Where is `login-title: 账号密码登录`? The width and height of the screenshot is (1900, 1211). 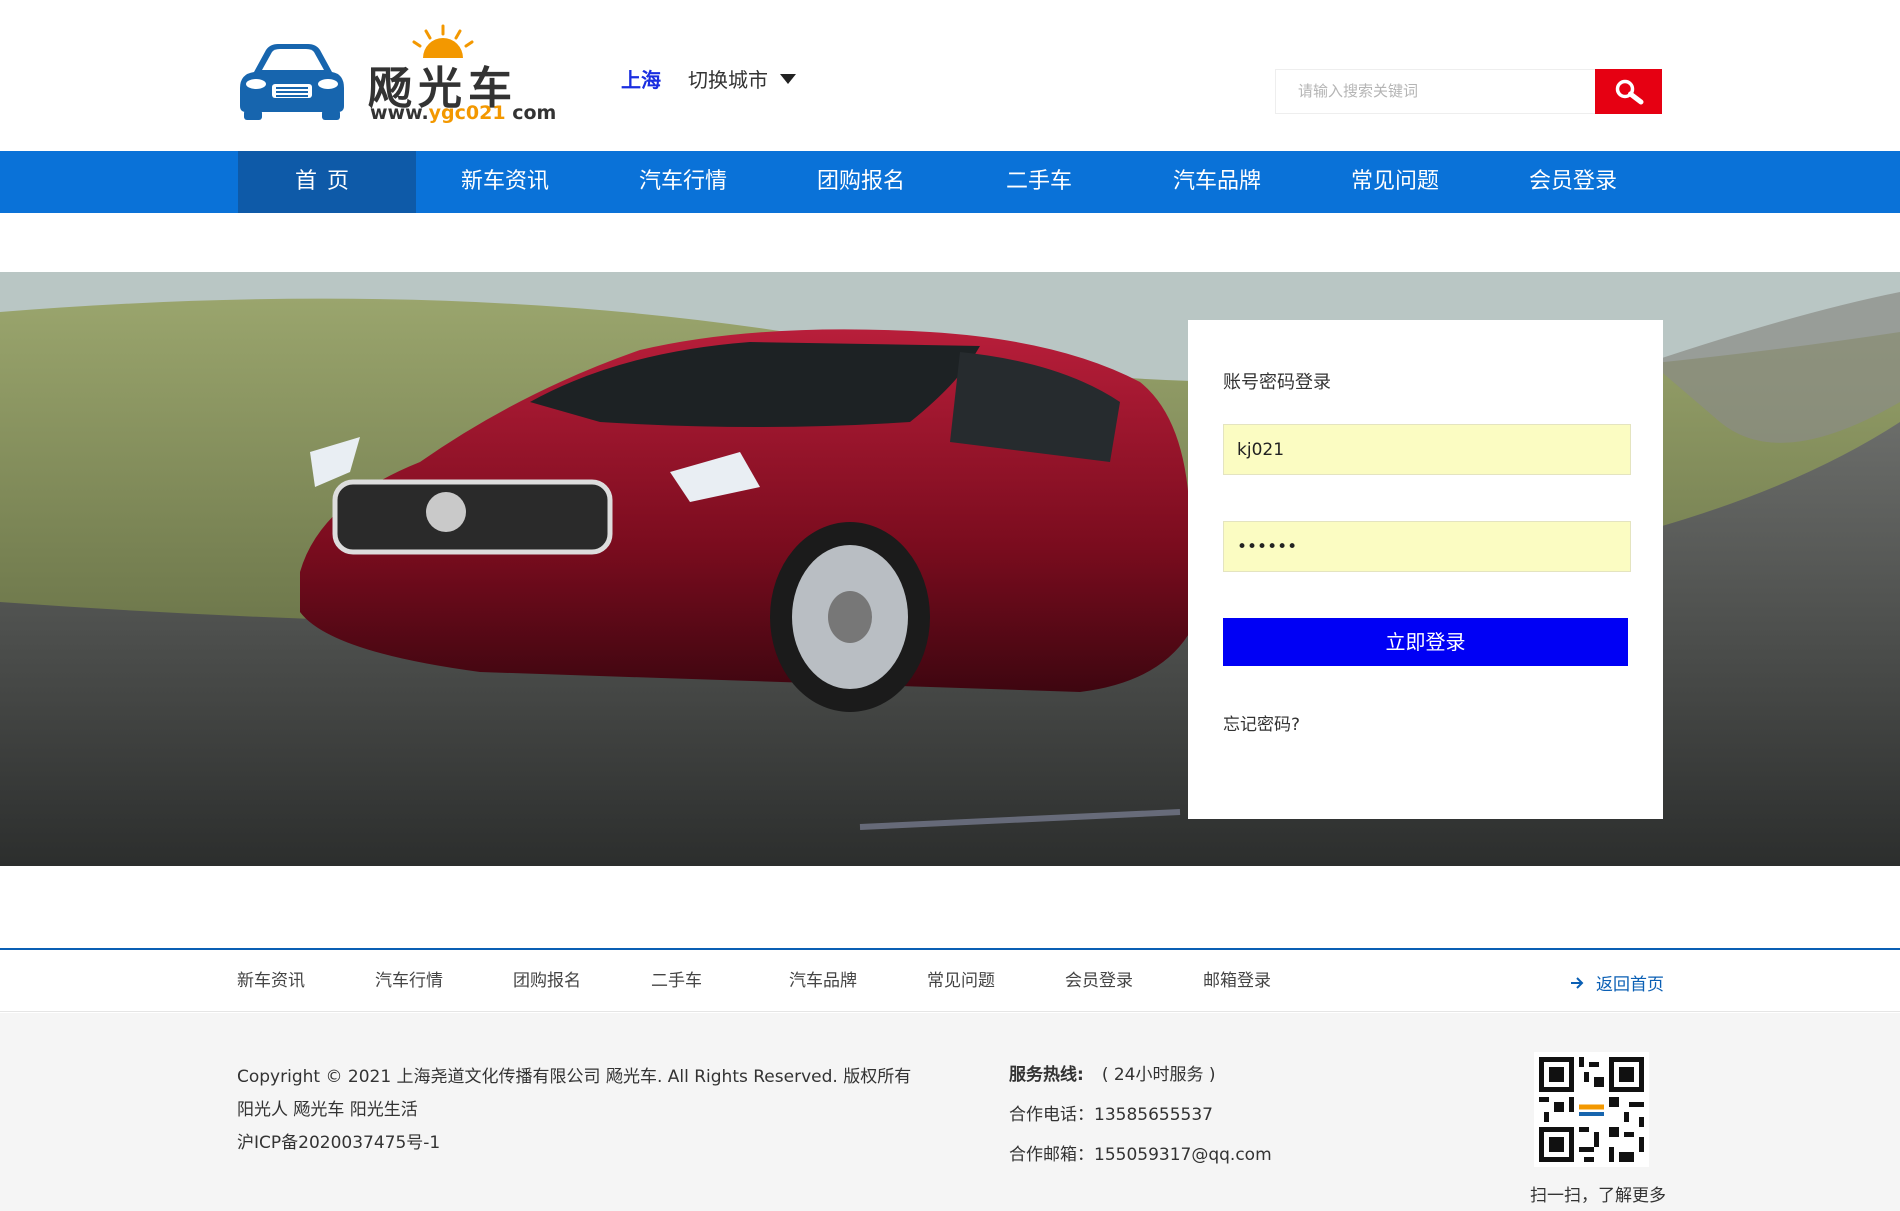 login-title: 账号密码登录 is located at coordinates (1277, 382).